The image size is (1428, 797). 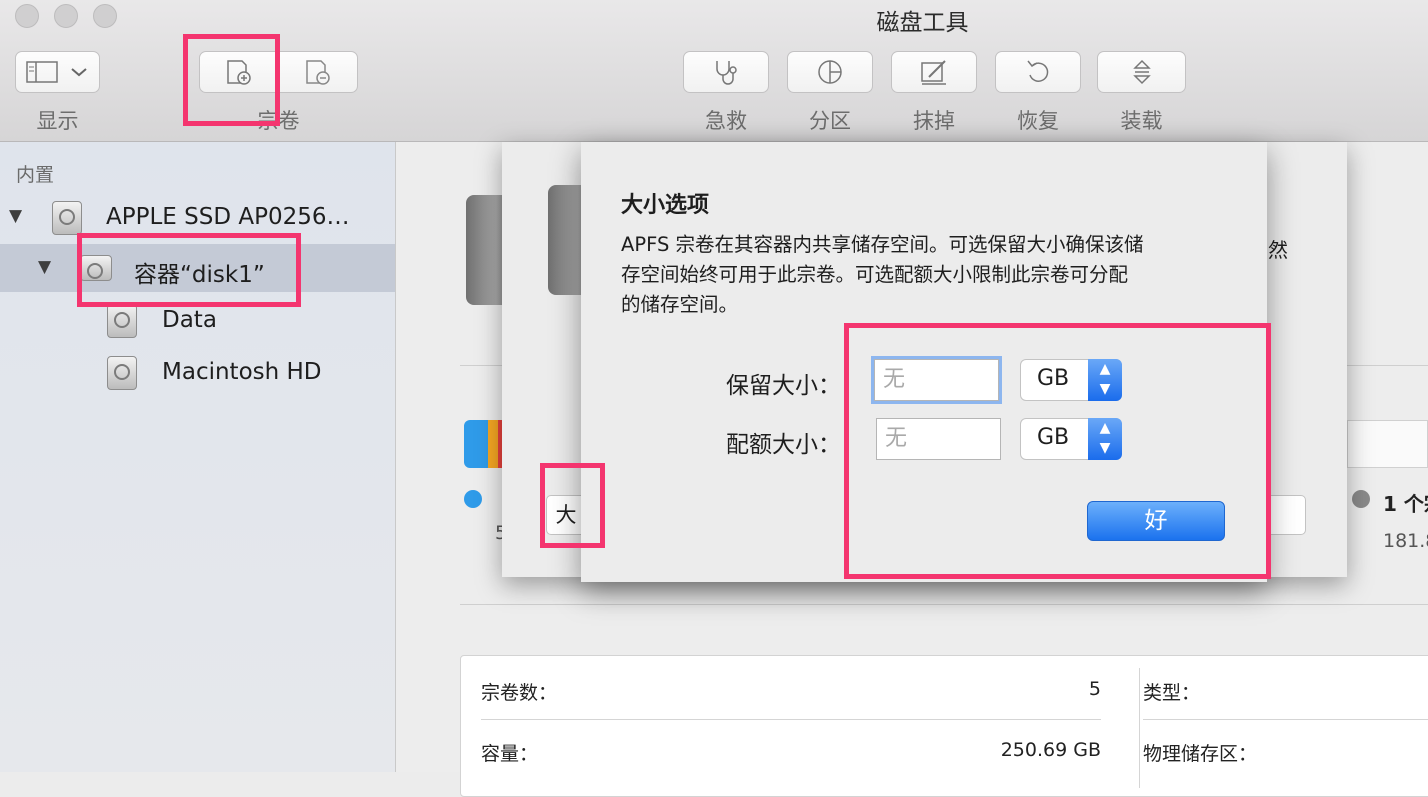 What do you see at coordinates (665, 205) in the screenshot?
I see `sheet-title: 大小选项` at bounding box center [665, 205].